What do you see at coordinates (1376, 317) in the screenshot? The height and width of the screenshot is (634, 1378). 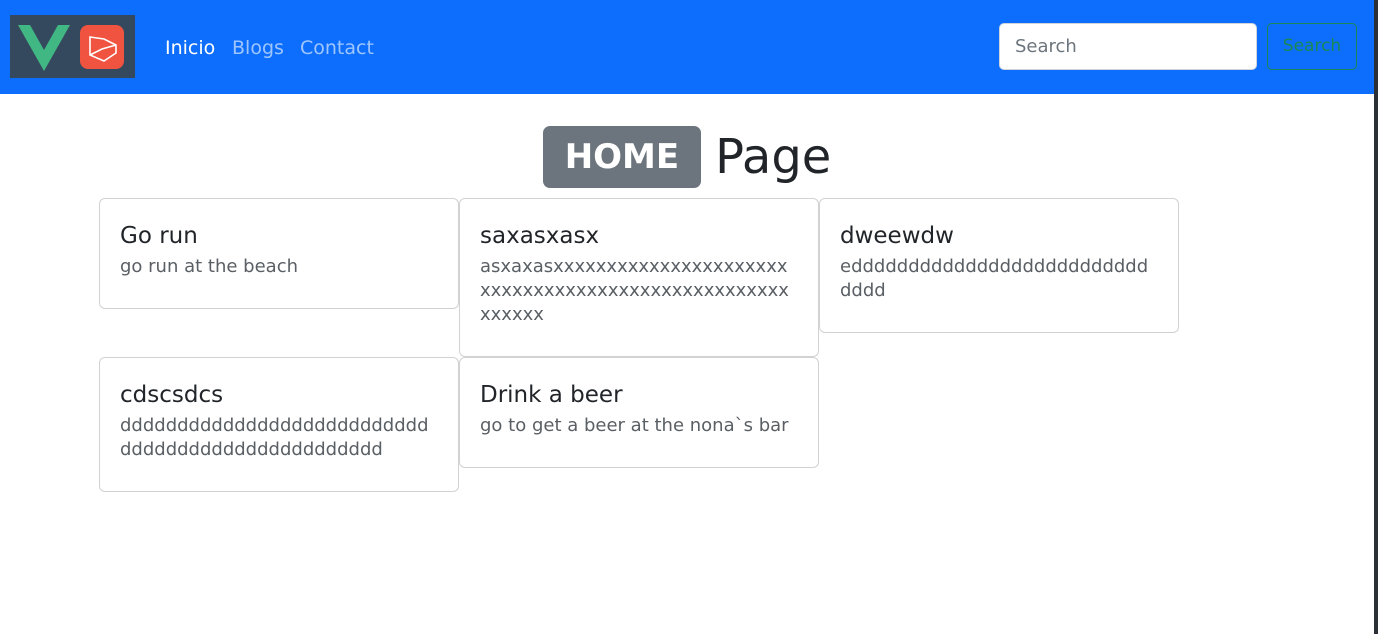 I see `window-edge` at bounding box center [1376, 317].